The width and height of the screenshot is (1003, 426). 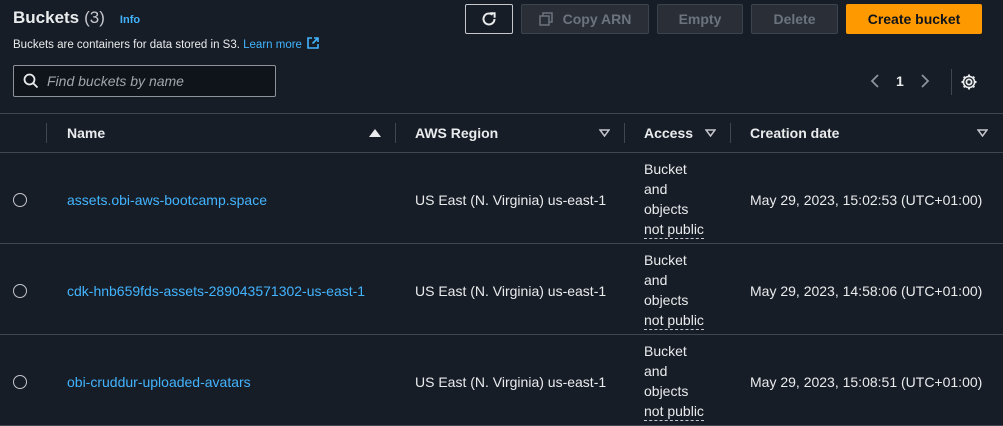 I want to click on bucket-creation-date: May 29, 2023, 14:58:06 (UTC+01:00), so click(x=866, y=291).